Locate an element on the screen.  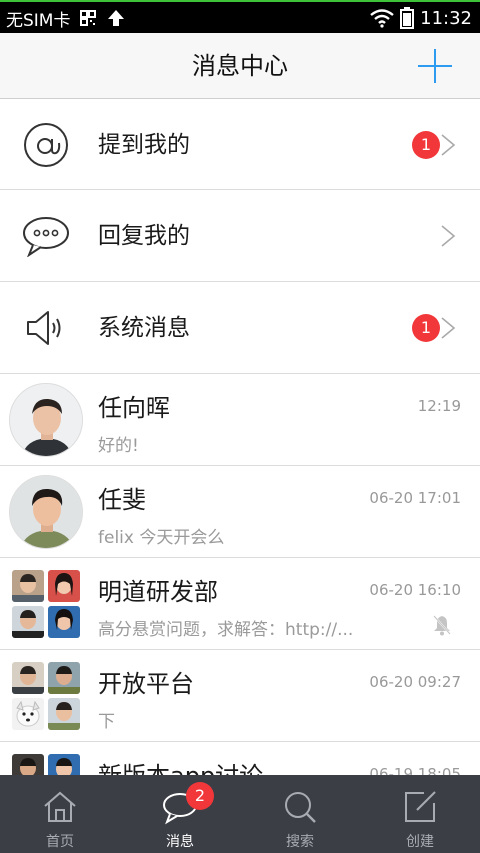
compose-icon is located at coordinates (420, 806).